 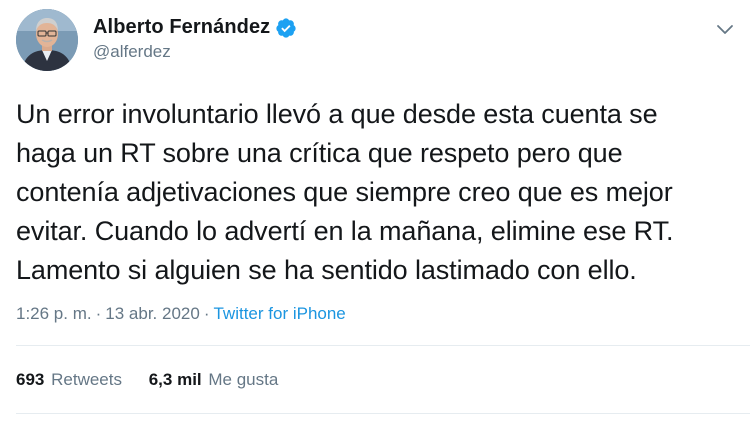 What do you see at coordinates (86, 379) in the screenshot?
I see `retweets-label: Retweets` at bounding box center [86, 379].